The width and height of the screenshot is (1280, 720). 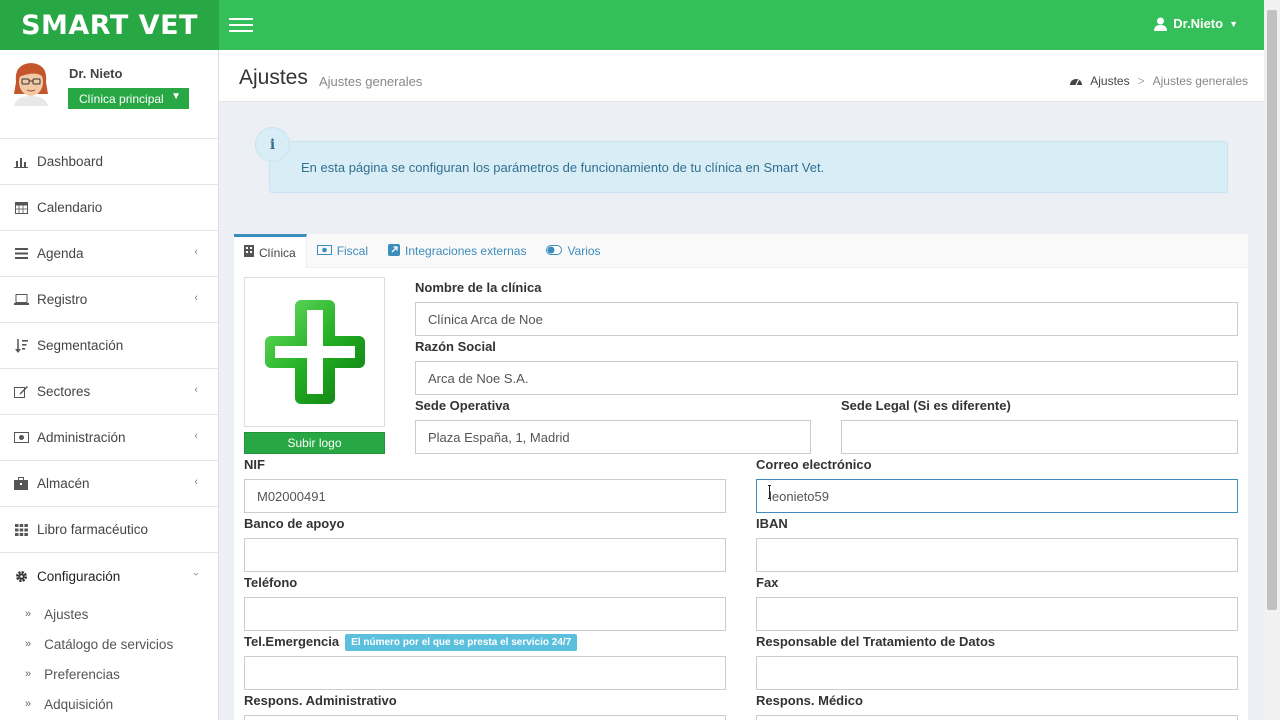 I want to click on submenu-item-adquisicion: » Adquisición, so click(x=109, y=704).